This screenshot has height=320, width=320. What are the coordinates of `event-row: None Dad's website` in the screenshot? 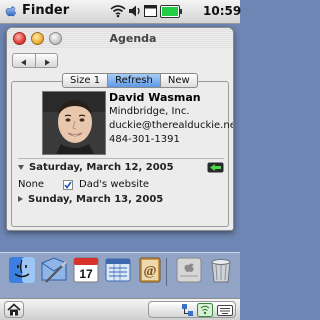 It's located at (121, 186).